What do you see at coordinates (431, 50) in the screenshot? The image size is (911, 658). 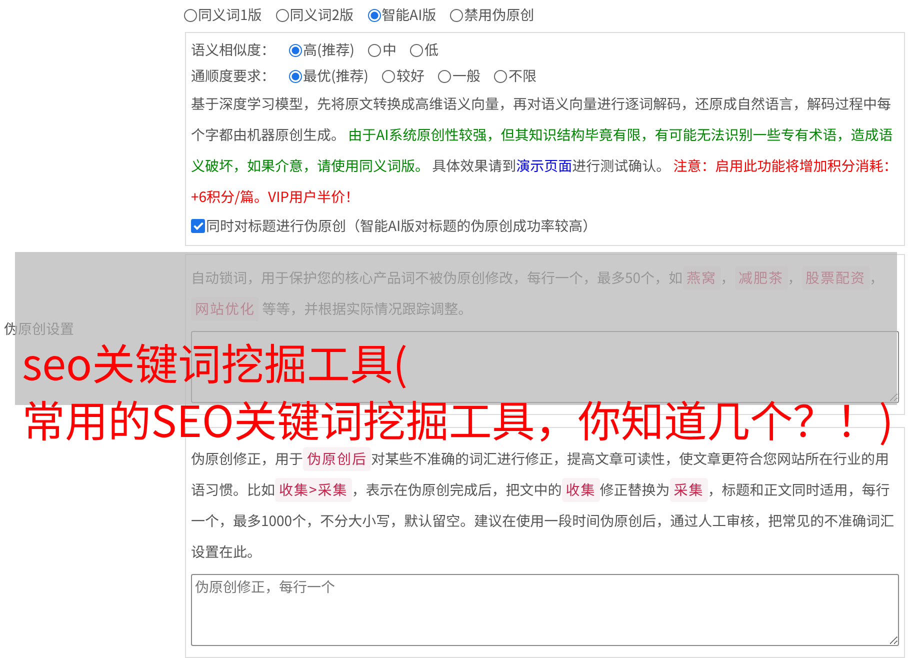 I see `option-text: 低` at bounding box center [431, 50].